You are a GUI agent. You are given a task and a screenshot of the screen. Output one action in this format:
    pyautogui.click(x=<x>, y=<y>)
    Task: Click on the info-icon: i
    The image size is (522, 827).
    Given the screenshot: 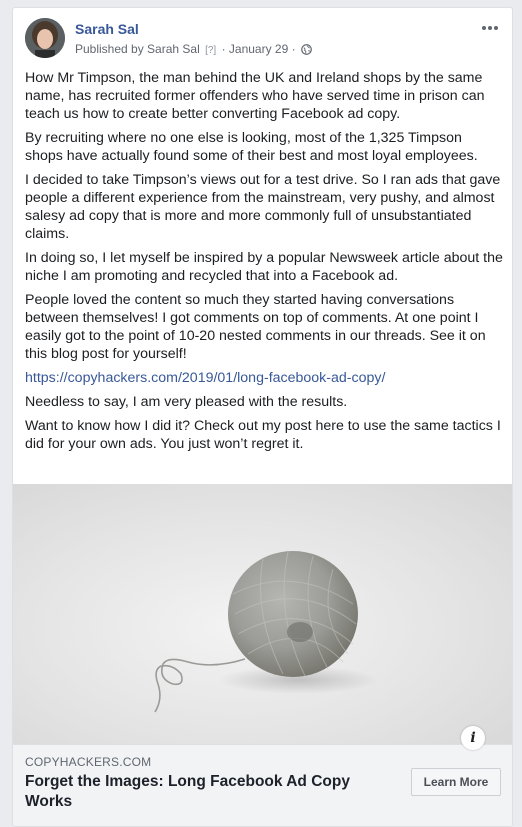 What is the action you would take?
    pyautogui.click(x=473, y=738)
    